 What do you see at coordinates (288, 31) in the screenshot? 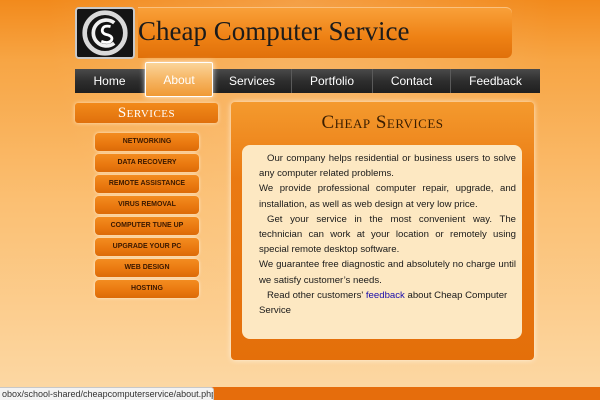
I see `site-title: Cheap Computer Service` at bounding box center [288, 31].